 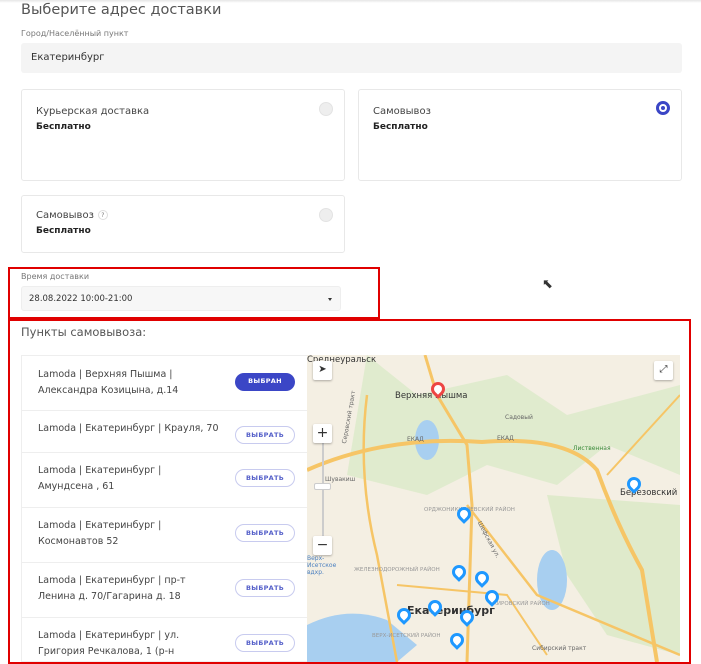 I want to click on zoom-slider-handle, so click(x=322, y=486).